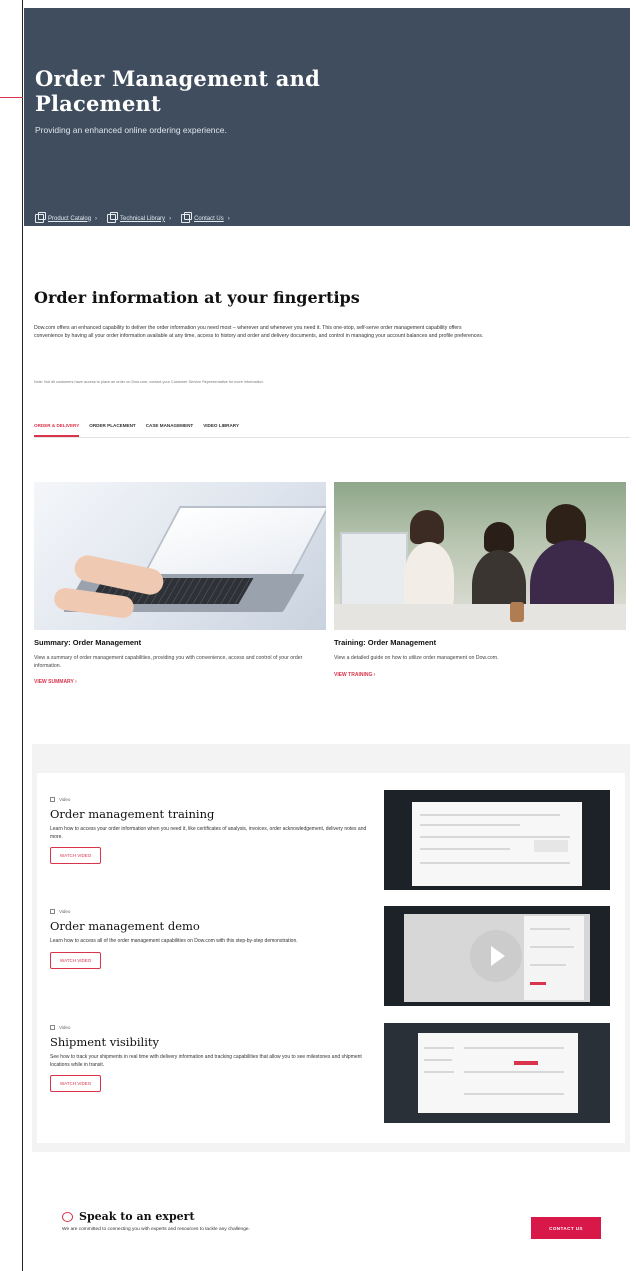 Image resolution: width=636 pixels, height=1271 pixels. Describe the element at coordinates (57, 427) in the screenshot. I see `tab-order-delivery: ORDER & DELIVERY` at that location.